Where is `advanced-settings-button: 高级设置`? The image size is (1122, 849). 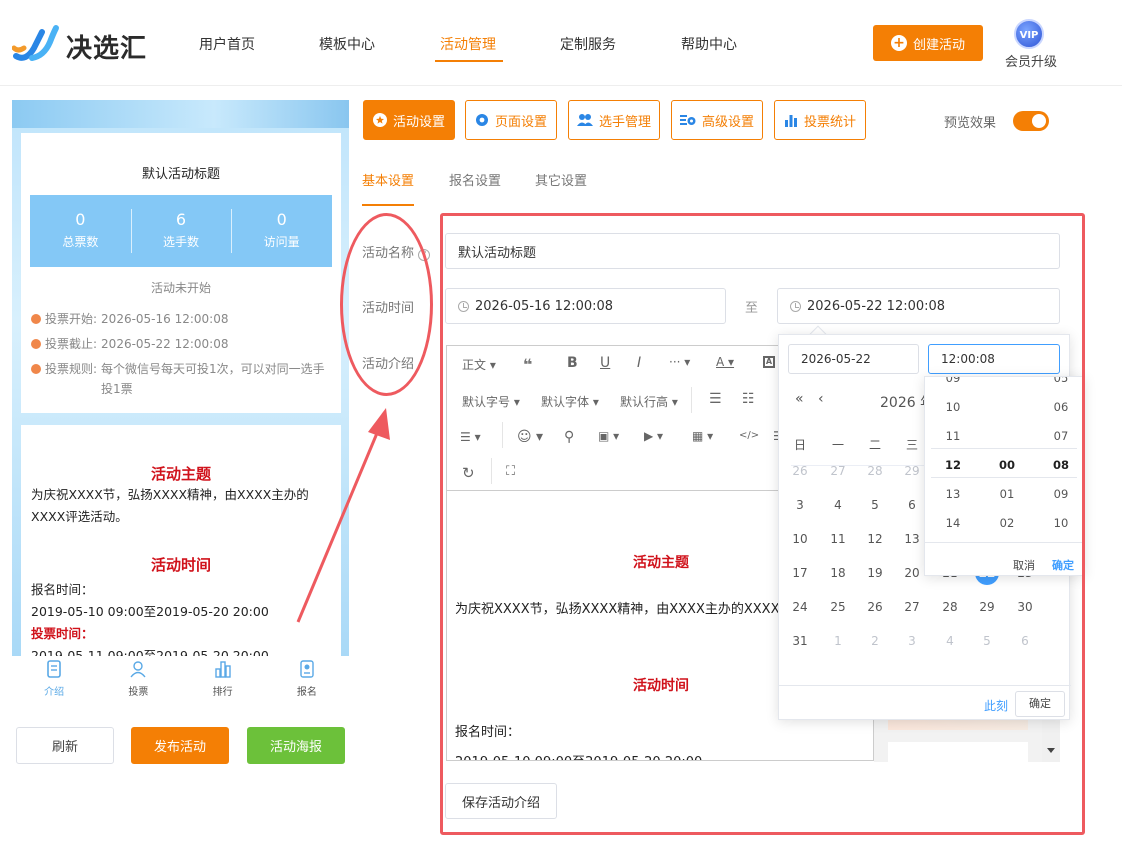
advanced-settings-button: 高级设置 is located at coordinates (717, 120).